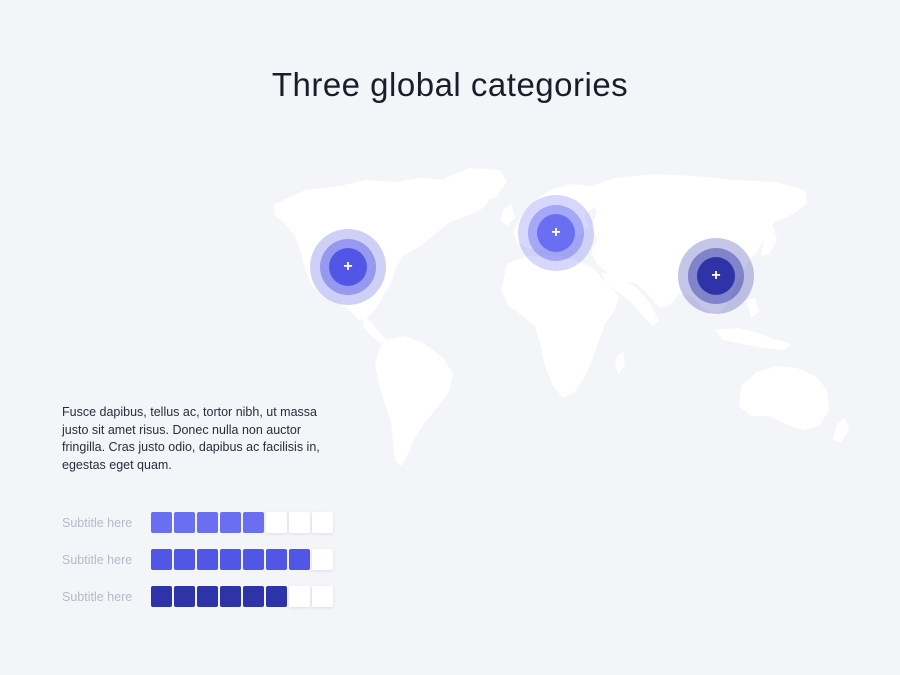 This screenshot has width=900, height=675. I want to click on uk-shape, so click(508, 215).